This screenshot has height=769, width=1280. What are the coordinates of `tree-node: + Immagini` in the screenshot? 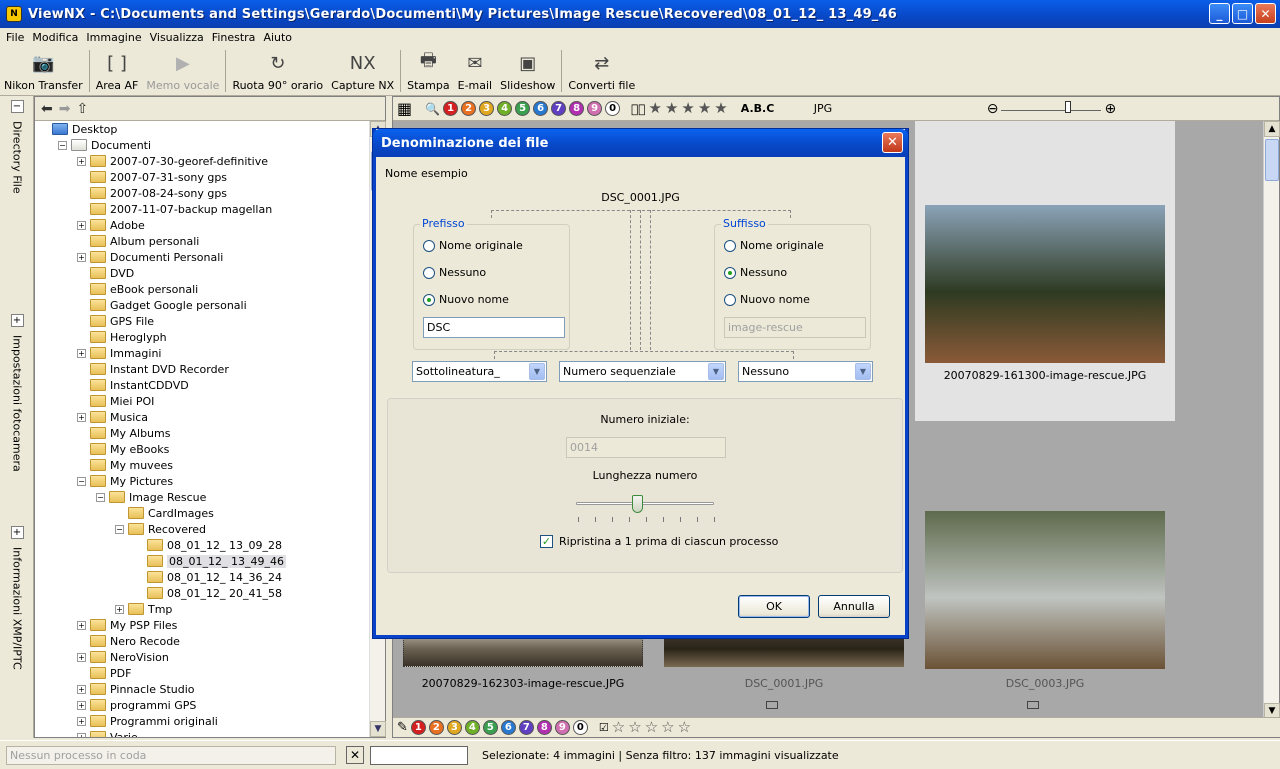 It's located at (203, 353).